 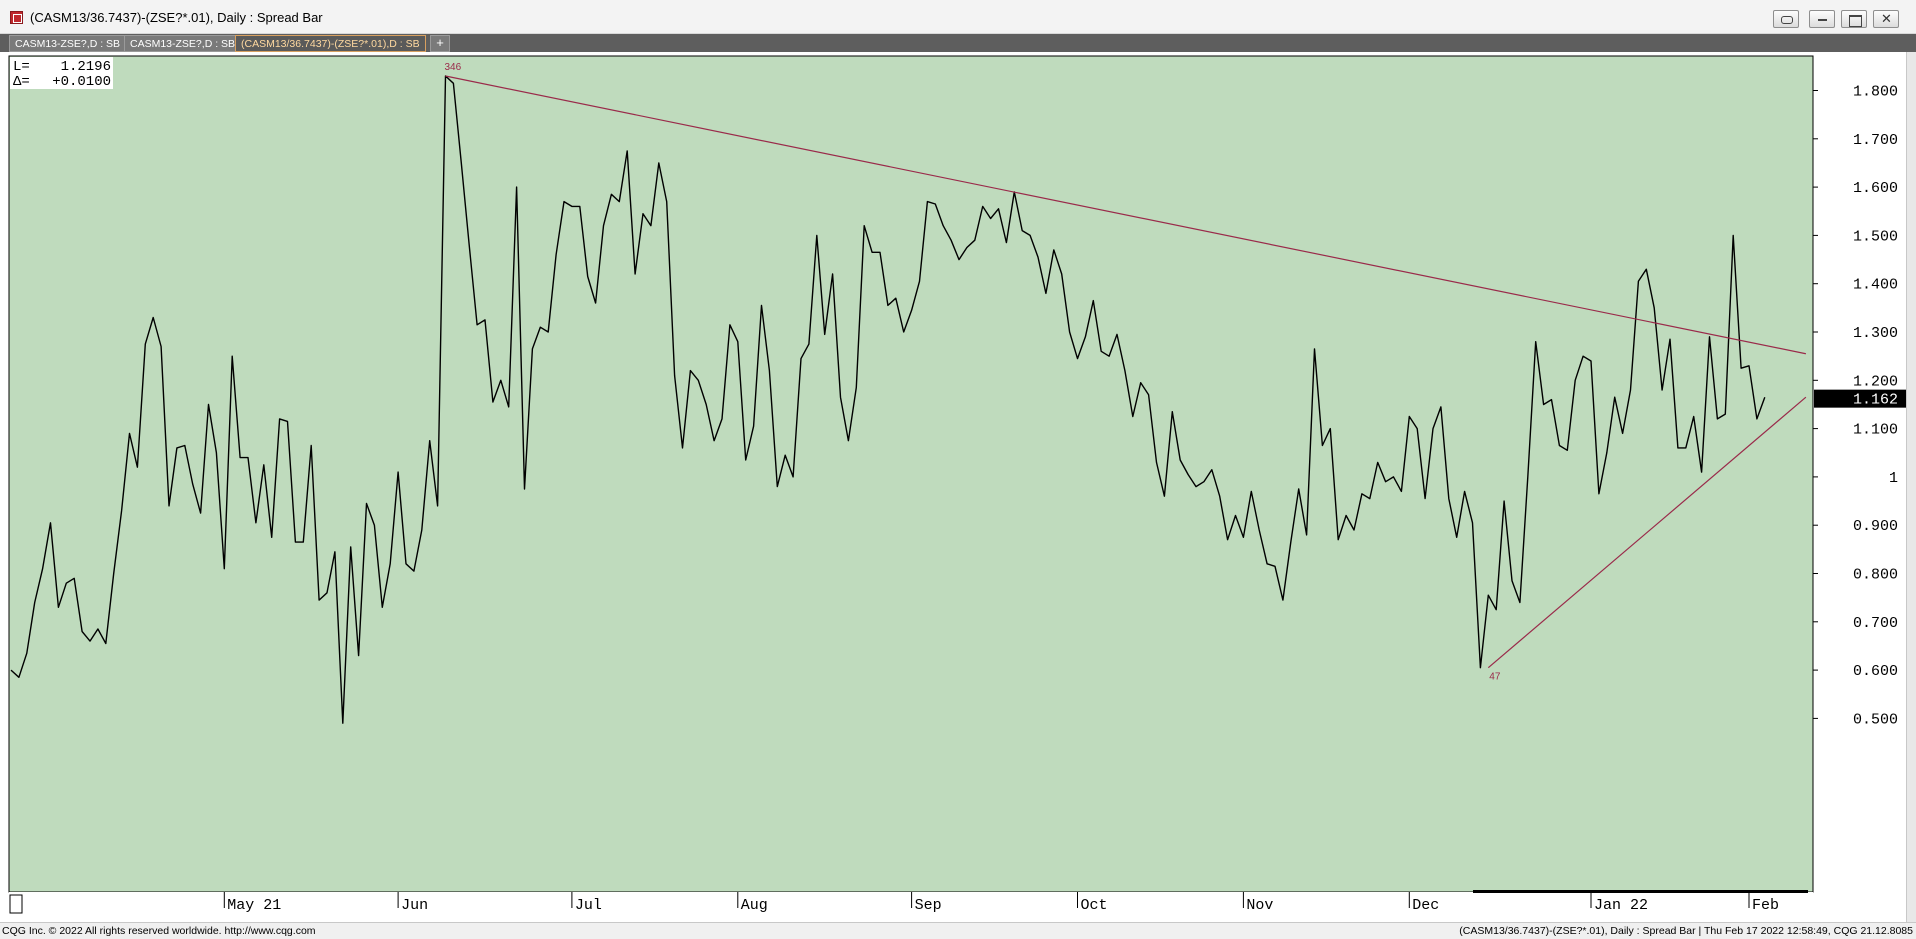 I want to click on tab-spread-ratio: (CASM13/36.7437)-(ZSE?*.01),D : SB, so click(x=330, y=43).